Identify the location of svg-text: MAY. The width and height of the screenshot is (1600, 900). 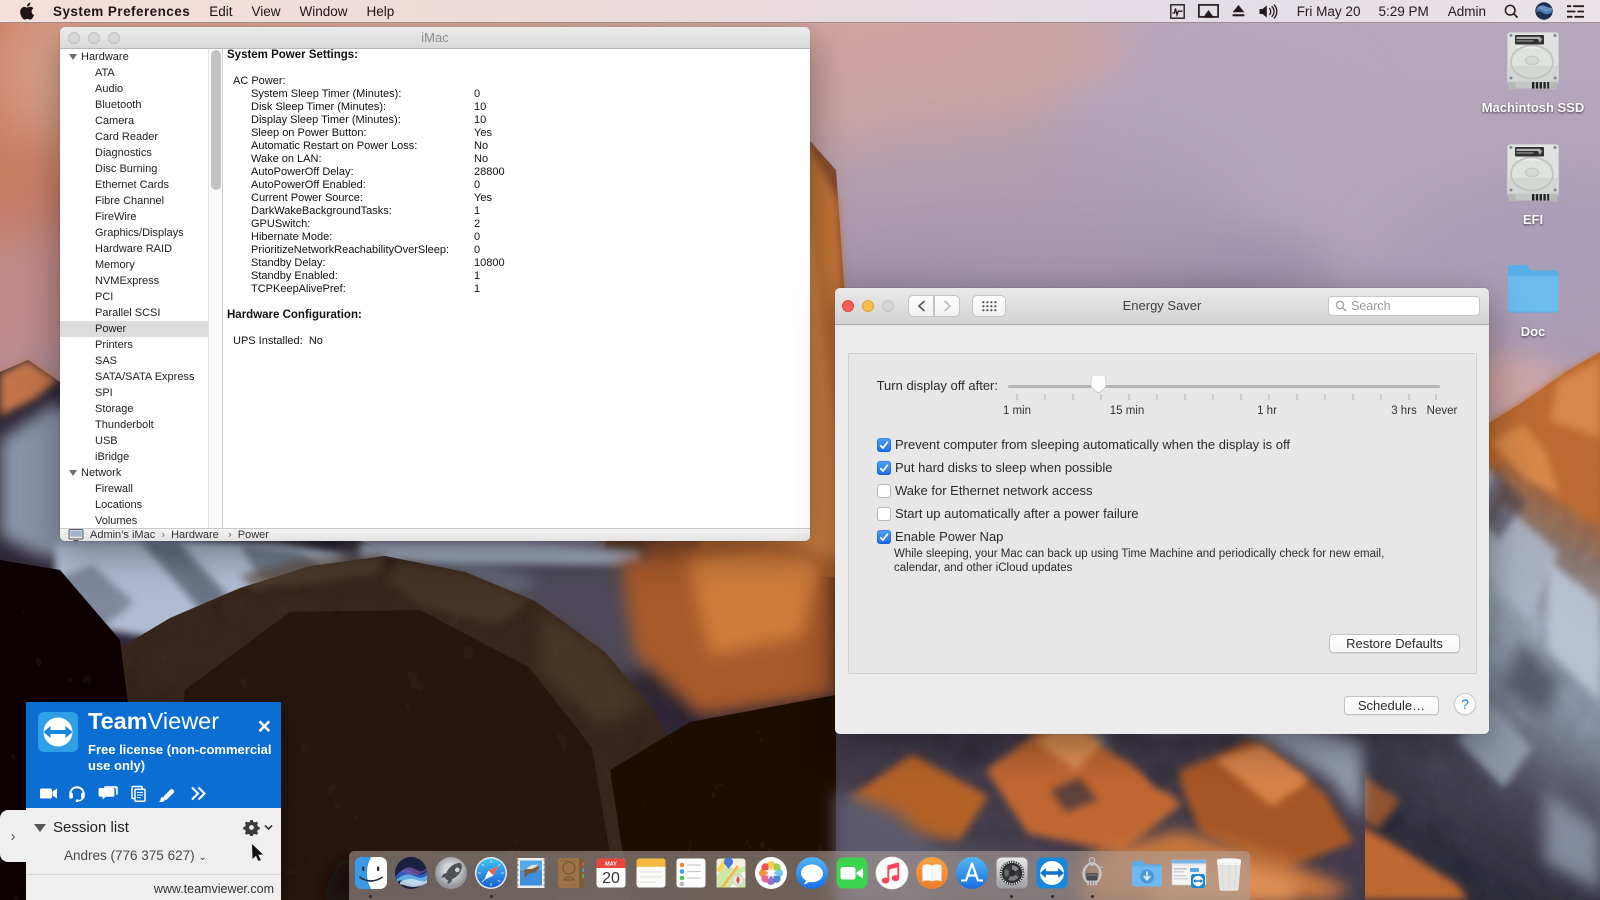
(611, 865).